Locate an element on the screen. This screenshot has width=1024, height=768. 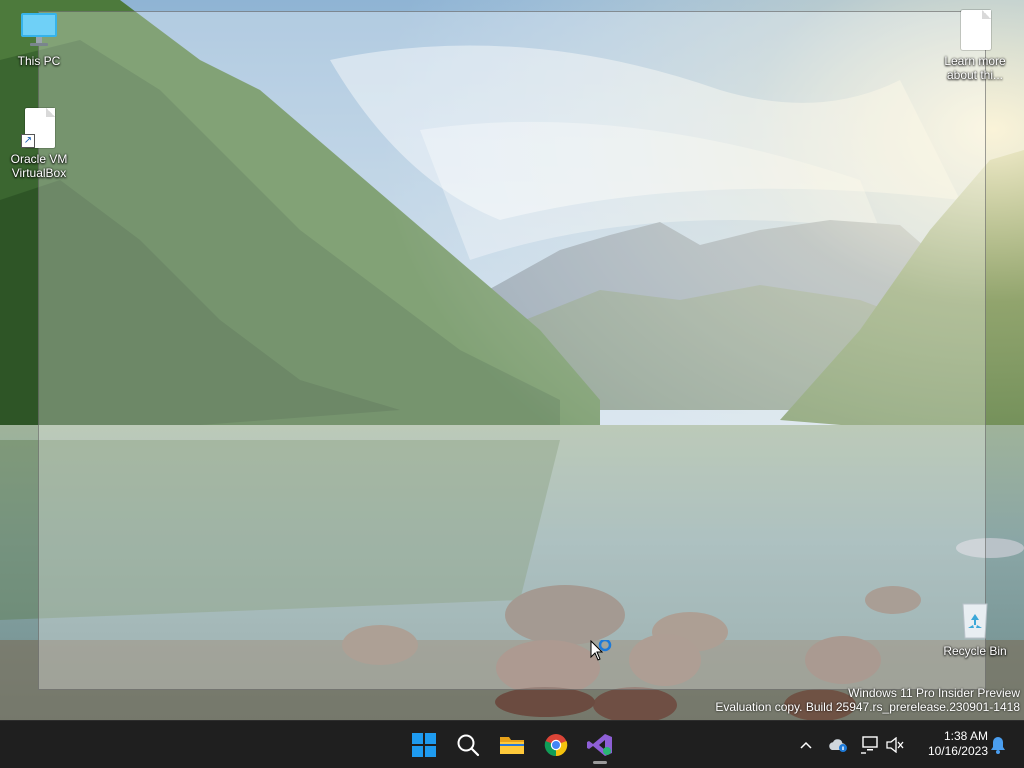
search-icon is located at coordinates (468, 745).